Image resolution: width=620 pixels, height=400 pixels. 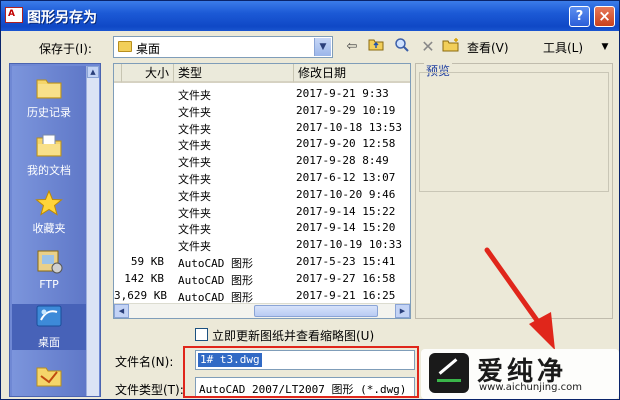 I want to click on save-in-value: 桌面, so click(x=148, y=49).